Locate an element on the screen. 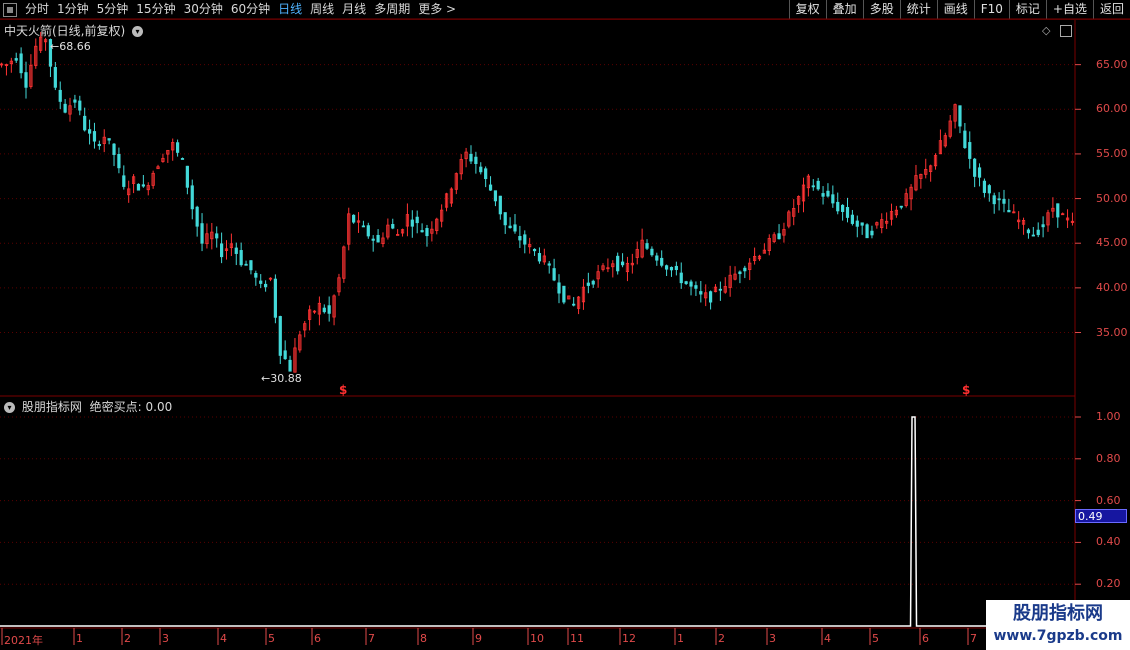  period-tab: 月线 is located at coordinates (354, 9).